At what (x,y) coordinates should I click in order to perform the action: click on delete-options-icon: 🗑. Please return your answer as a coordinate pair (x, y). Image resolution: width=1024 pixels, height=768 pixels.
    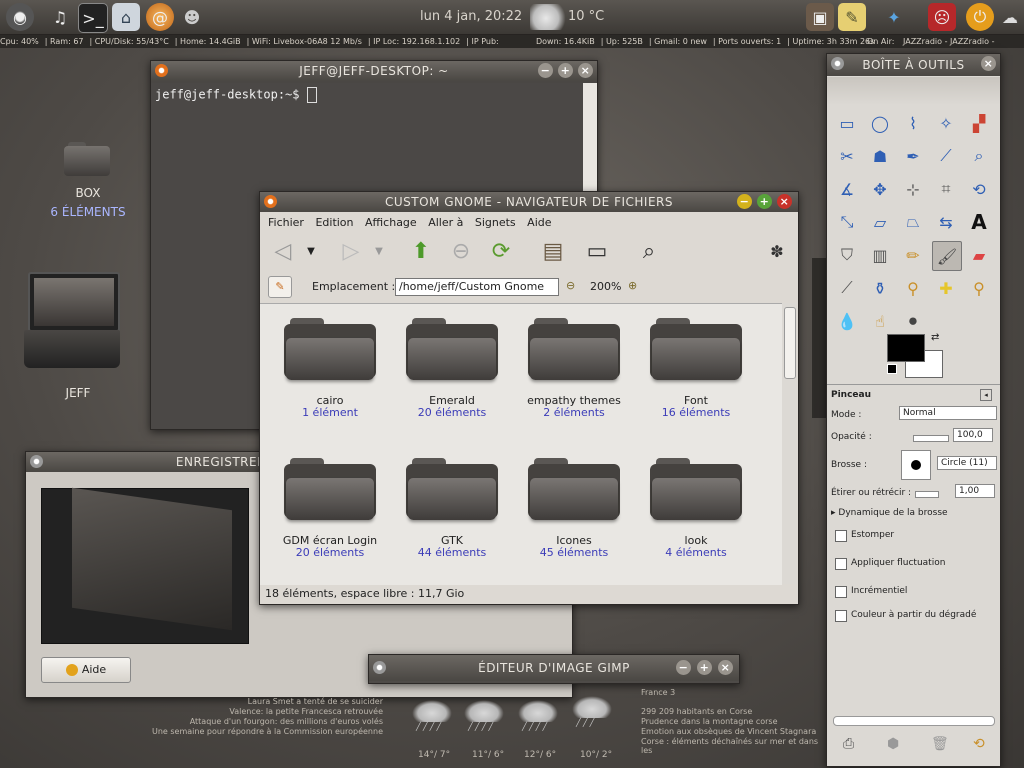
    Looking at the image, I should click on (940, 744).